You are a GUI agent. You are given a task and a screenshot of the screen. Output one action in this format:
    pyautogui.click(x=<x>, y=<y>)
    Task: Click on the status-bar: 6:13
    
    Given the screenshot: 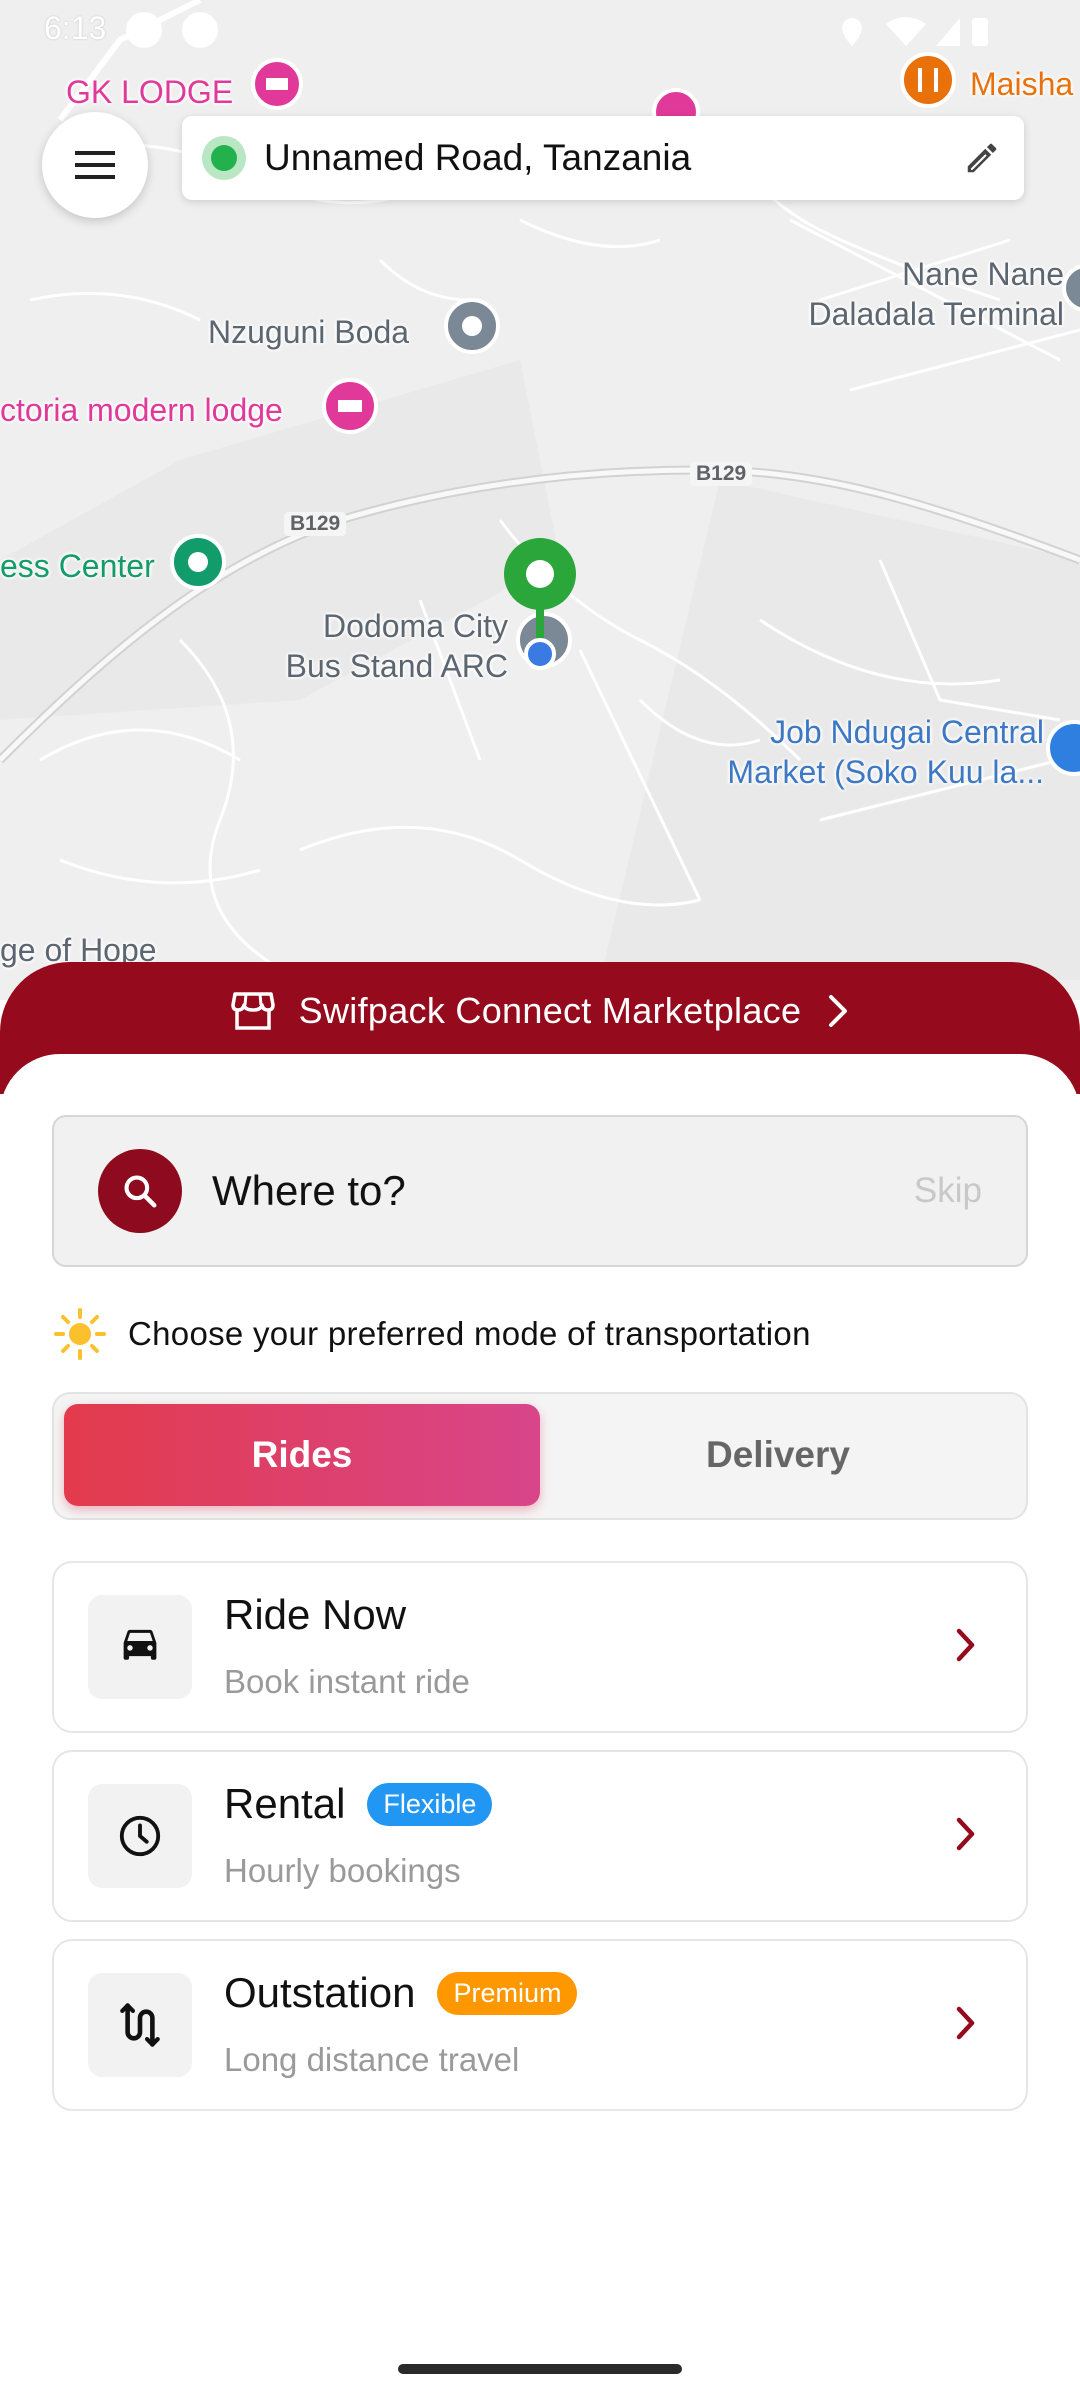 What is the action you would take?
    pyautogui.click(x=540, y=30)
    